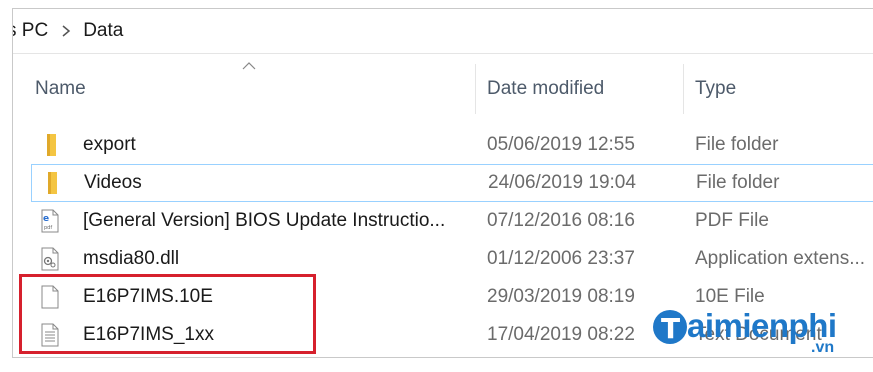  I want to click on address-bar: s PC Data, so click(443, 31).